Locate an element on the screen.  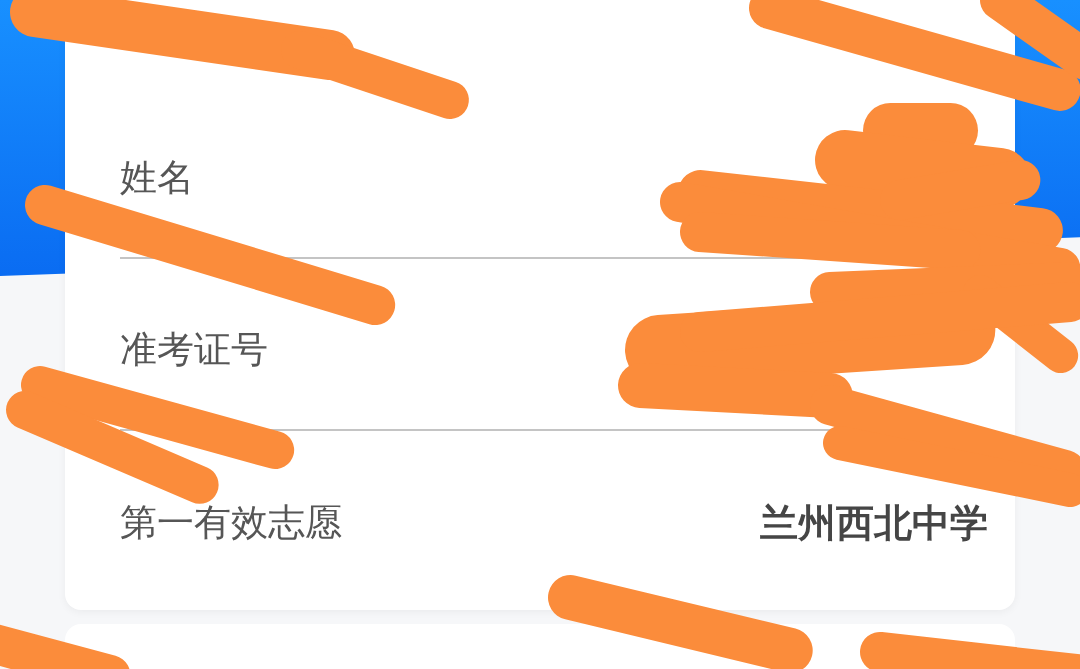
field-value: 兰州西北中学 is located at coordinates (874, 523).